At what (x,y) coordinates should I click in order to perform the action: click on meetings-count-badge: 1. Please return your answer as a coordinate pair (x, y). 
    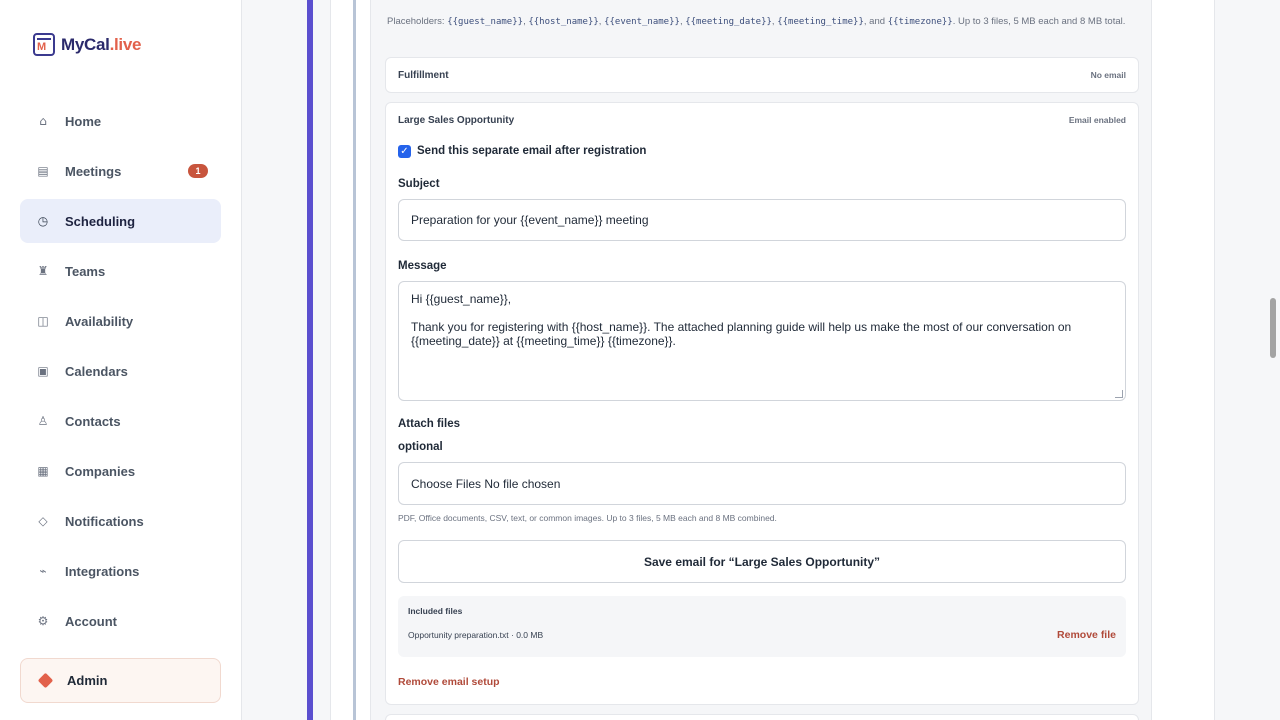
    Looking at the image, I should click on (198, 171).